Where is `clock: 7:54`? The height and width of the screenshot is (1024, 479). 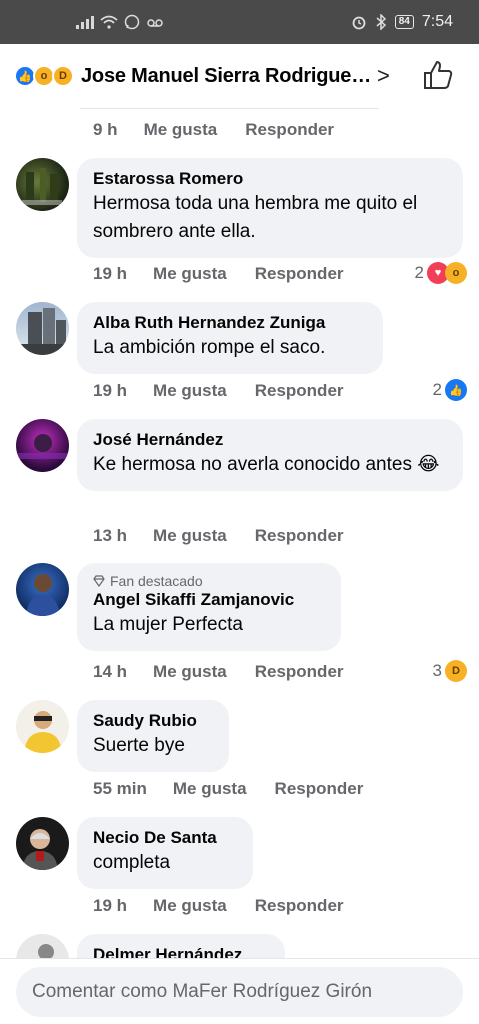 clock: 7:54 is located at coordinates (437, 21).